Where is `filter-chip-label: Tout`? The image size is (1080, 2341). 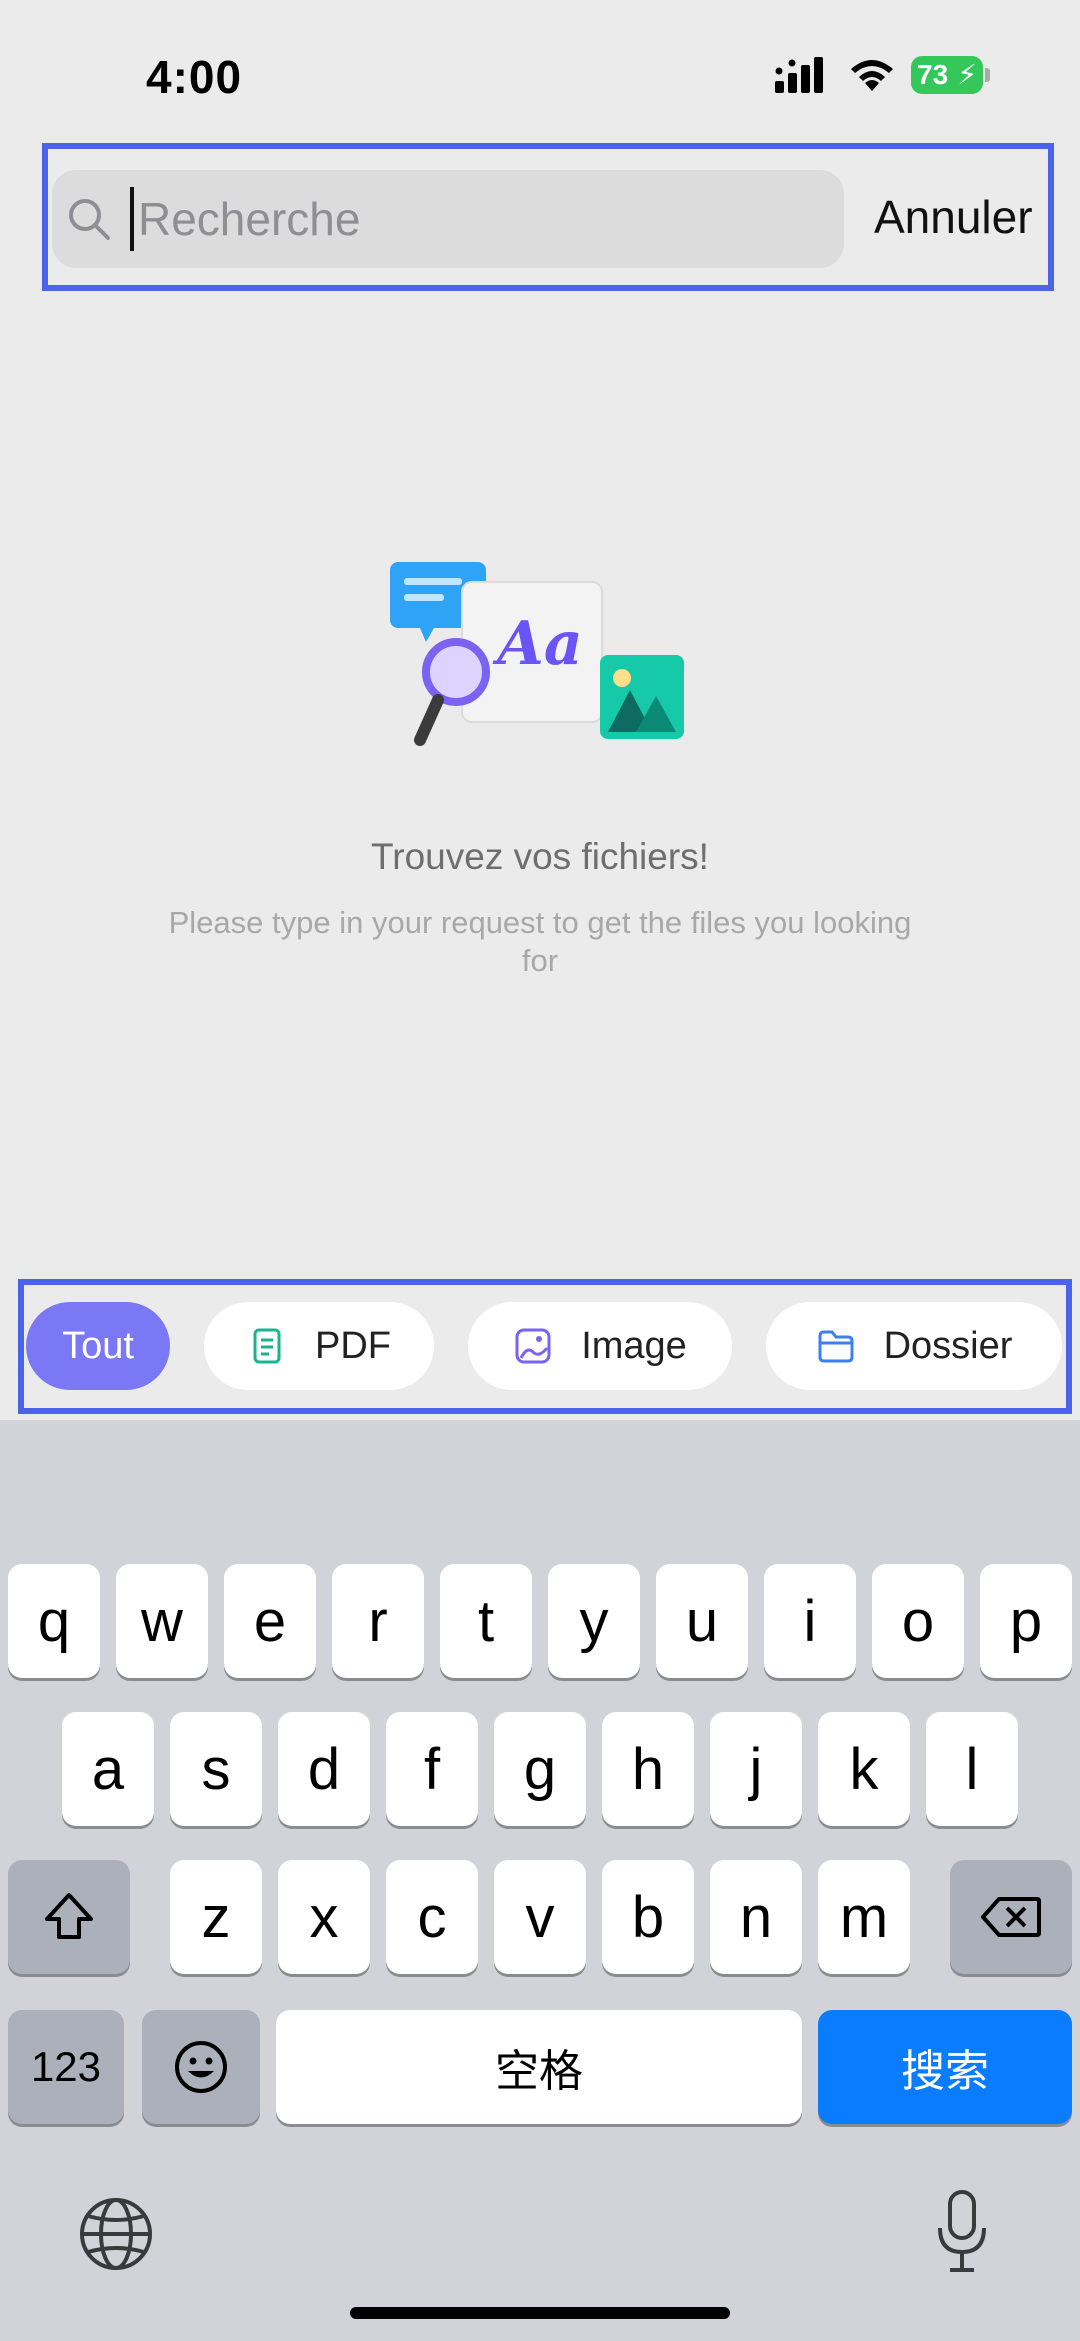 filter-chip-label: Tout is located at coordinates (98, 1345).